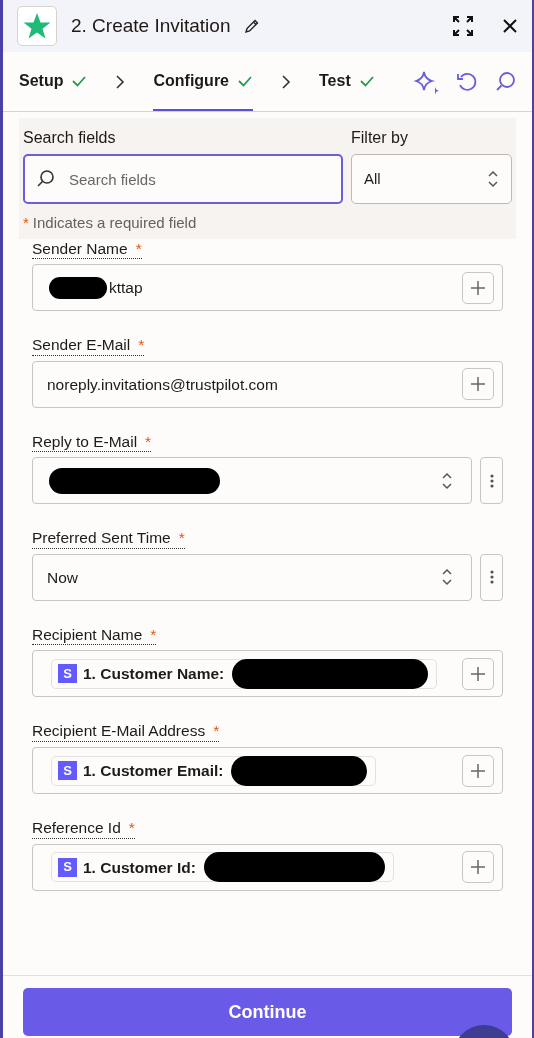  I want to click on field-label: Search fields, so click(70, 138).